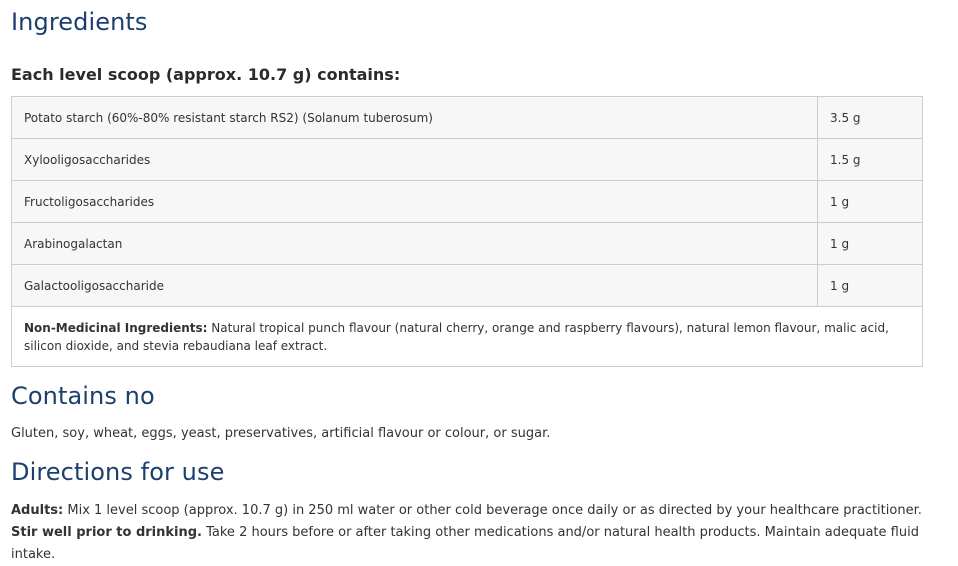 This screenshot has width=958, height=566. I want to click on ingredient-amount: 1.5 g, so click(870, 159).